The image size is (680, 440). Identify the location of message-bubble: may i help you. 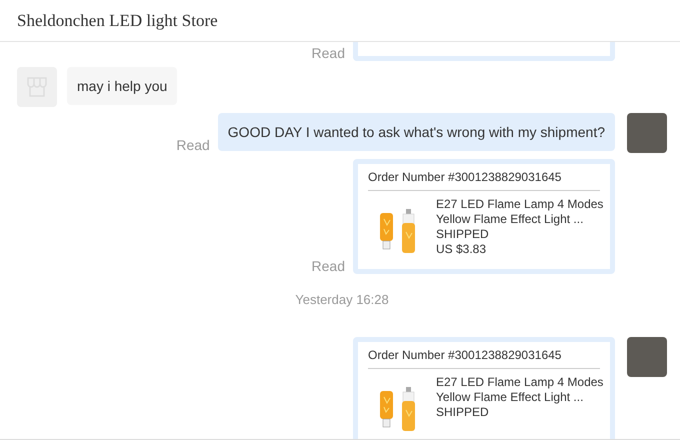
(122, 86).